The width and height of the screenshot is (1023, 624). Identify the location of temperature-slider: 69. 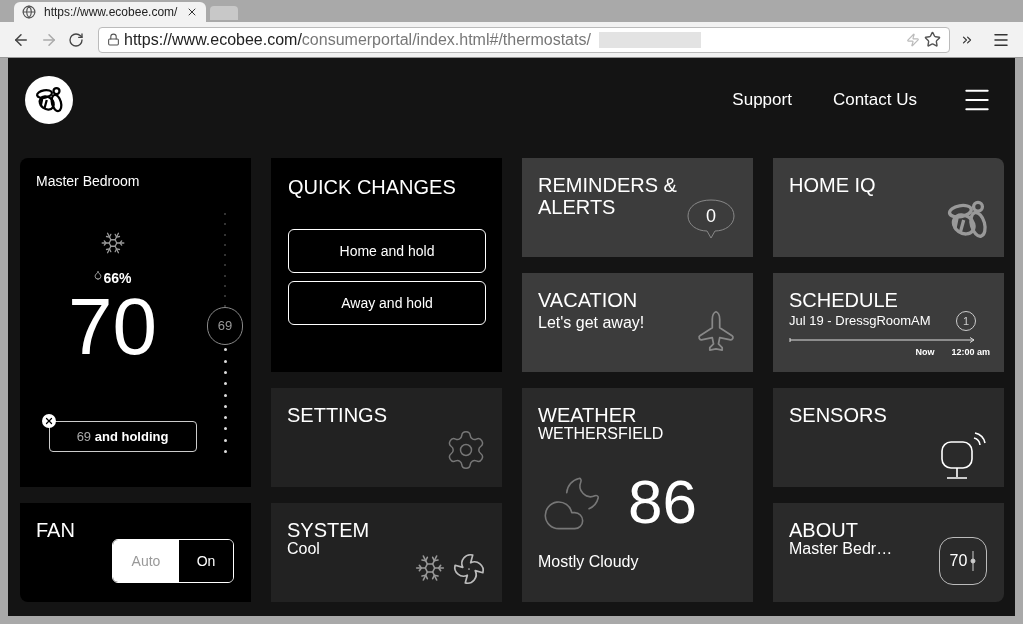
(225, 333).